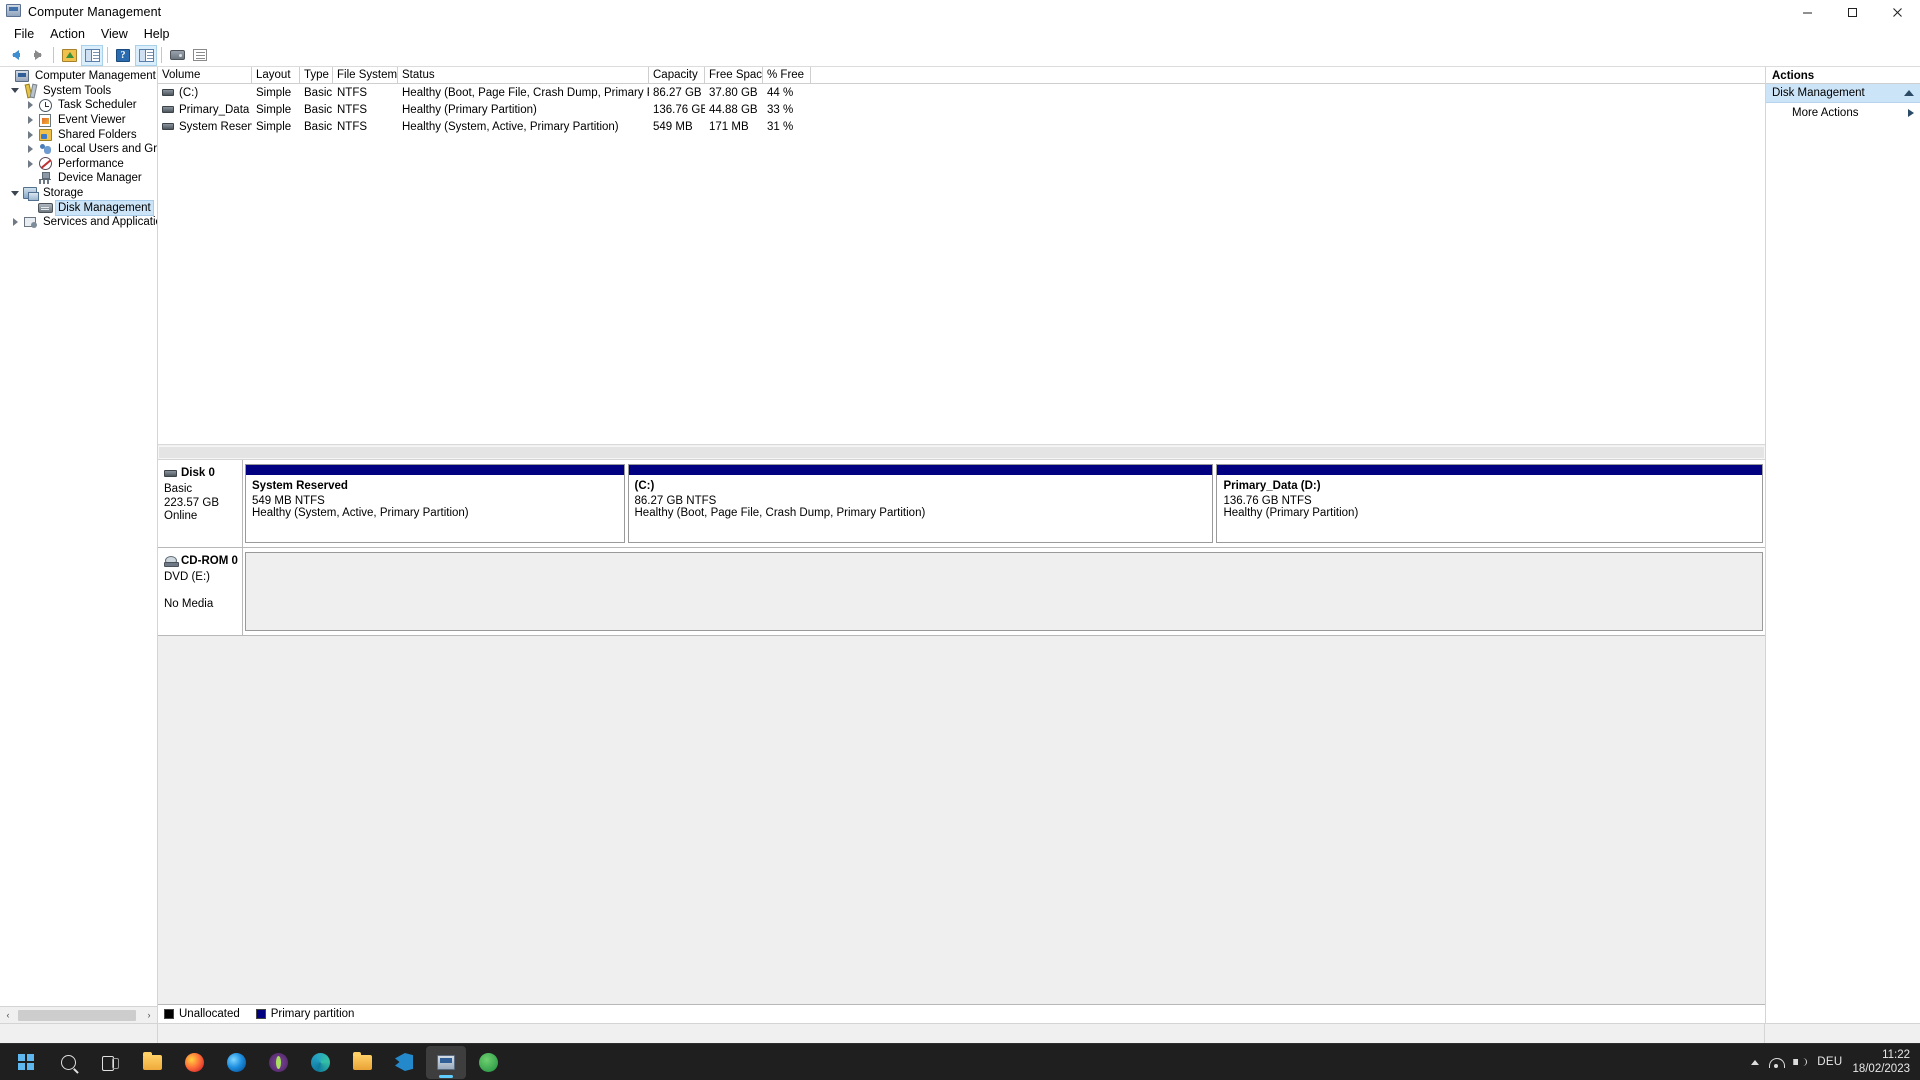 Image resolution: width=1920 pixels, height=1080 pixels. What do you see at coordinates (78, 76) in the screenshot?
I see `tree-item-computer-management: Computer Management (Local` at bounding box center [78, 76].